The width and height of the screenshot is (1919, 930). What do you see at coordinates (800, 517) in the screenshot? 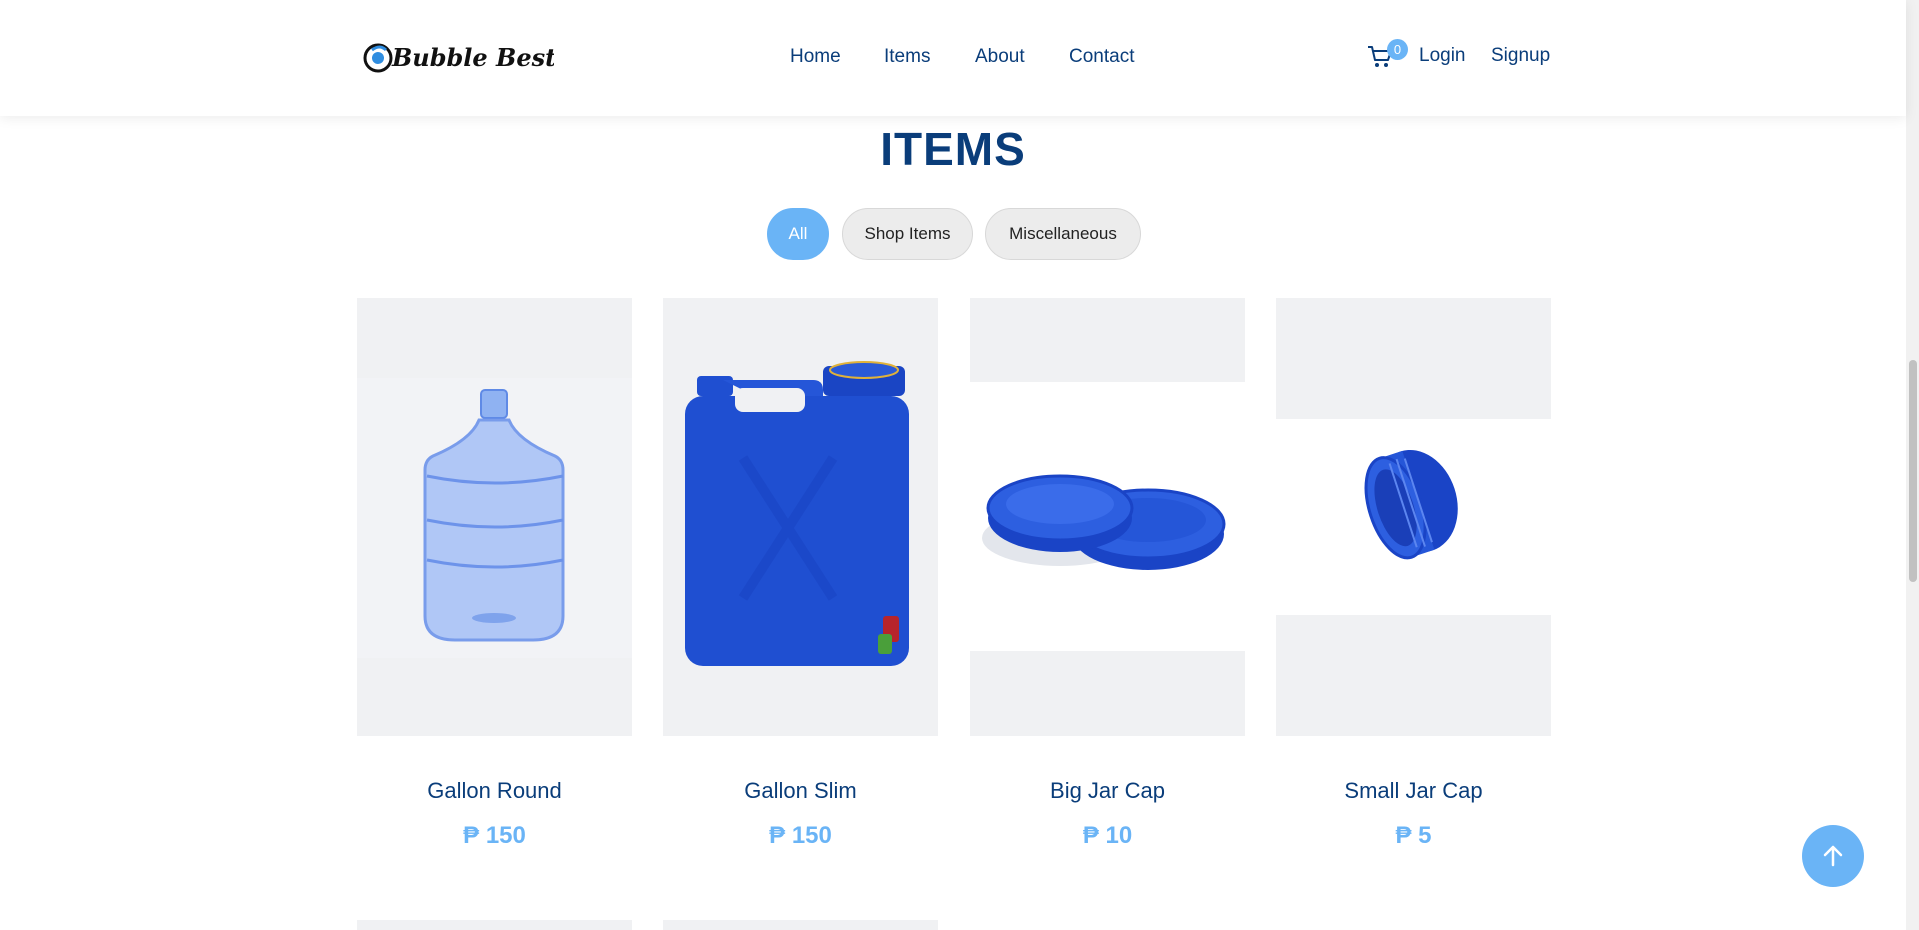
I see `product-image-gallon-slim` at bounding box center [800, 517].